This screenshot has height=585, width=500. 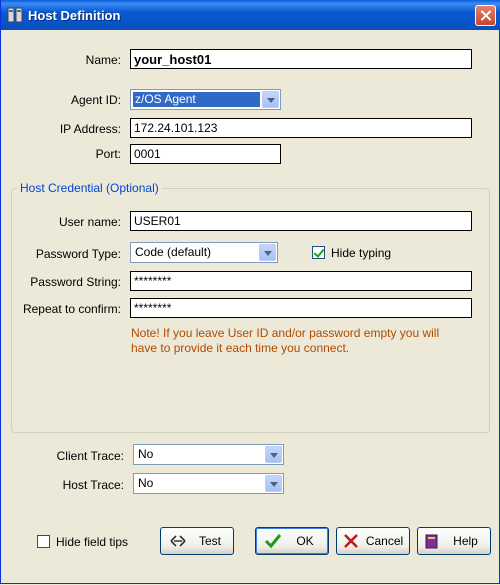 I want to click on name-label: Name:, so click(x=103, y=60).